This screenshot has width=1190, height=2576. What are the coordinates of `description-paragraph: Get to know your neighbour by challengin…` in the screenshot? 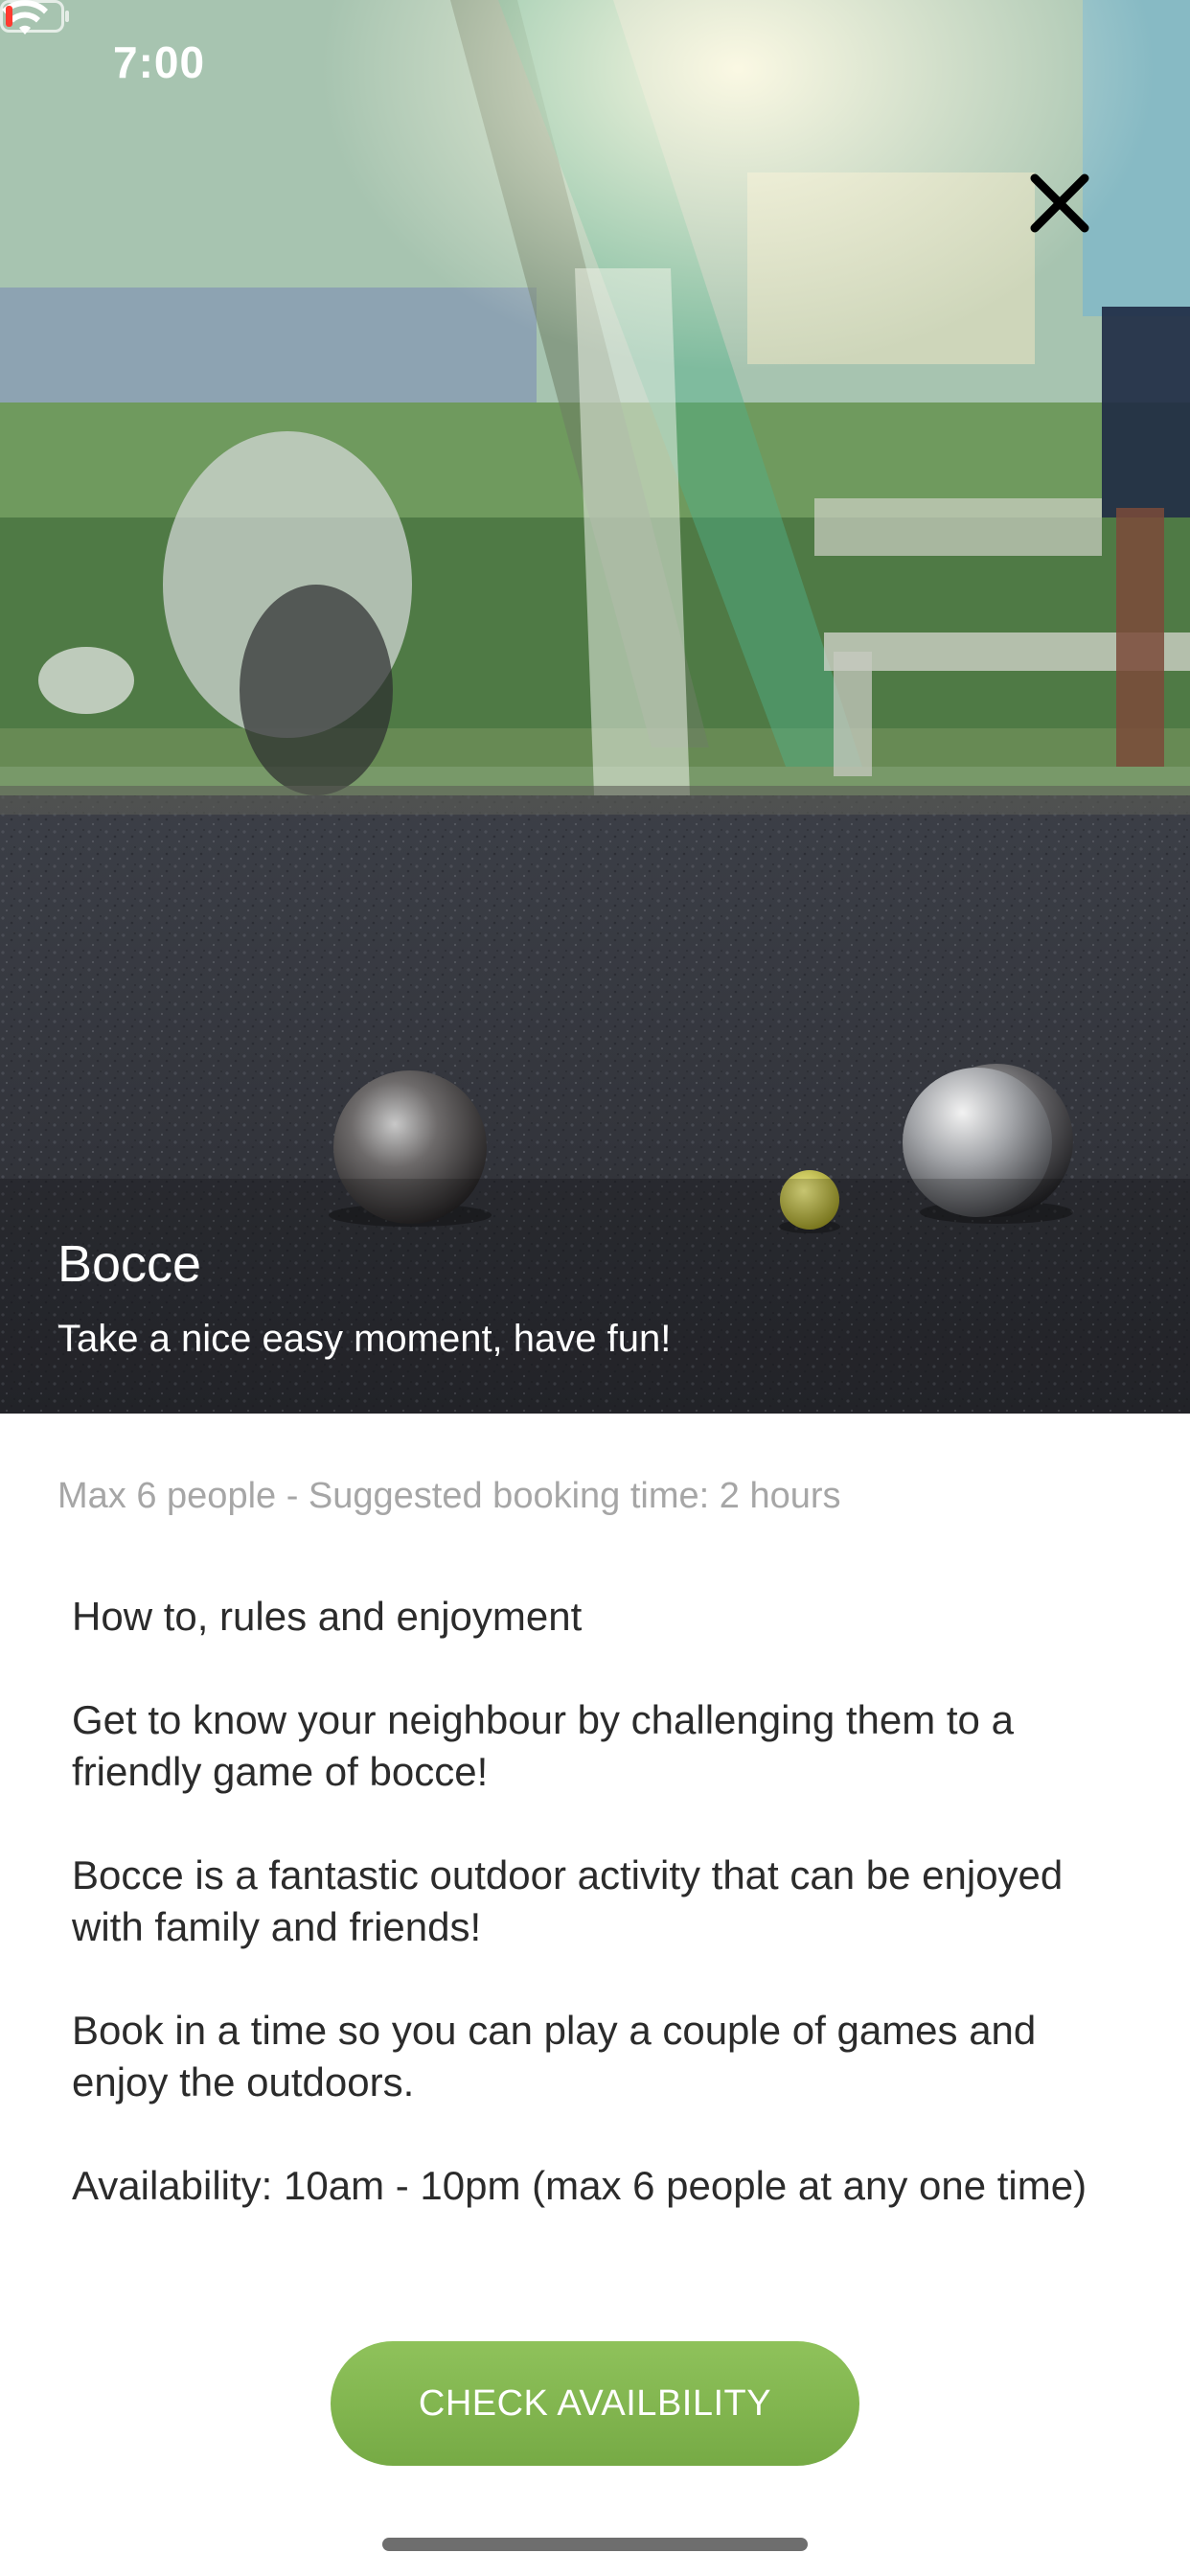 It's located at (543, 1745).